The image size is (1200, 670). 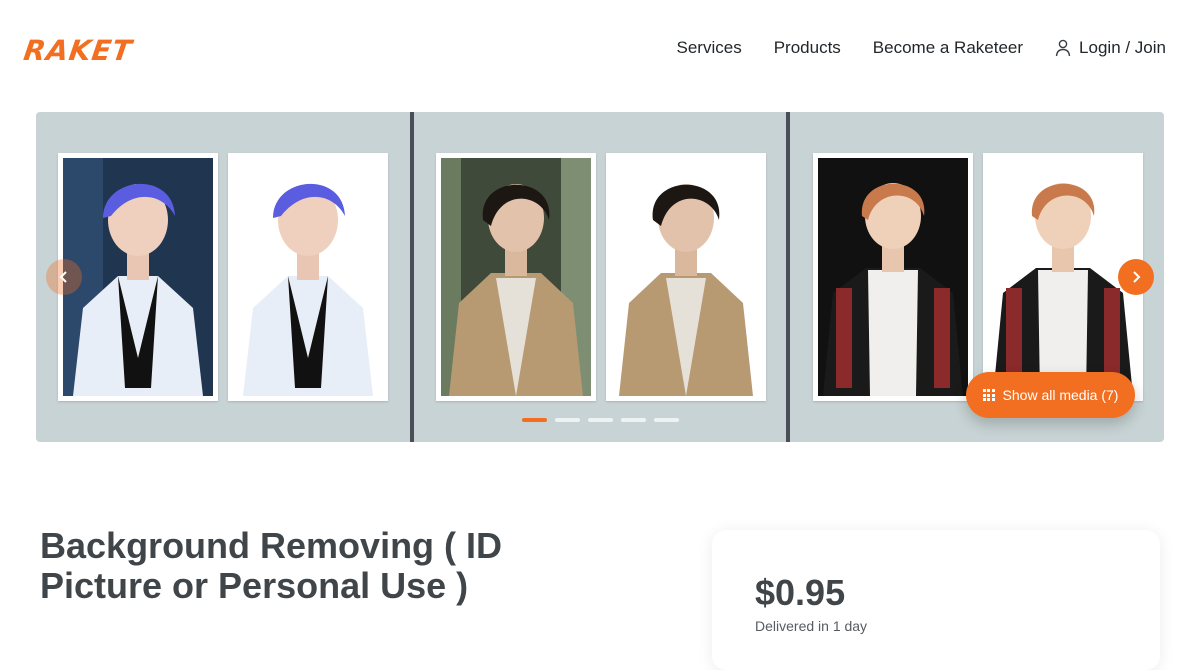 I want to click on show-all-media-button: Show all media (7), so click(x=1050, y=395).